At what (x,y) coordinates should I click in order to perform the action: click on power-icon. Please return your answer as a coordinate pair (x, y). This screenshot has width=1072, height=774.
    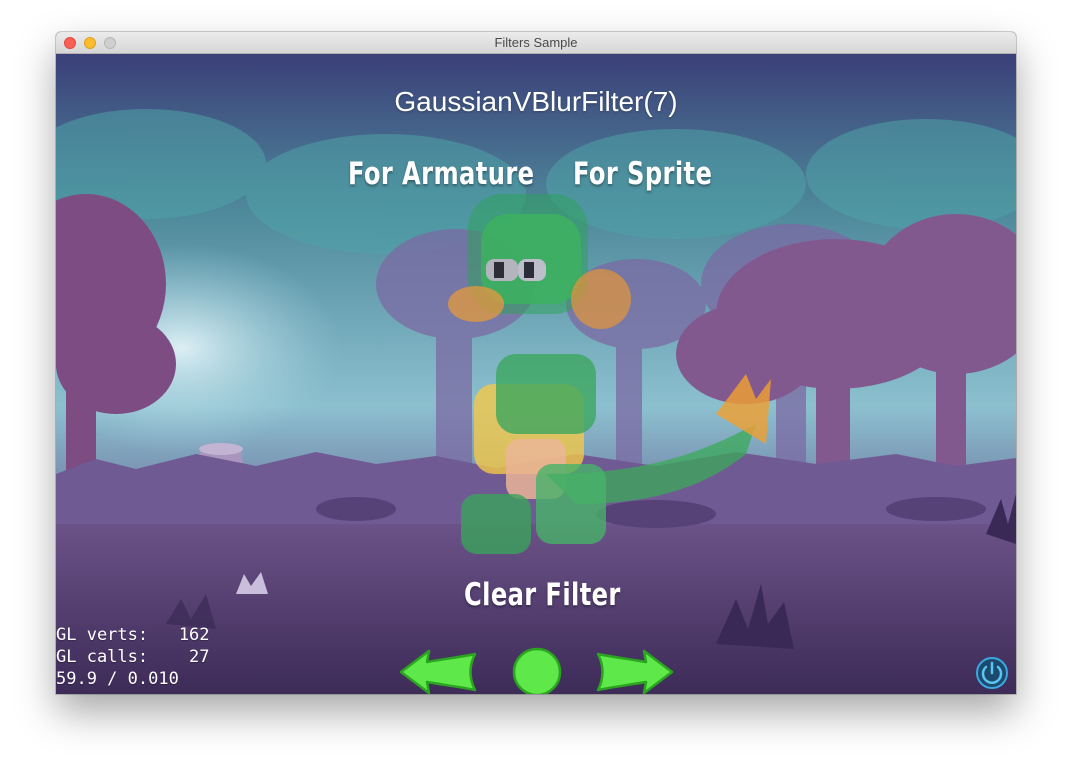
    Looking at the image, I should click on (992, 673).